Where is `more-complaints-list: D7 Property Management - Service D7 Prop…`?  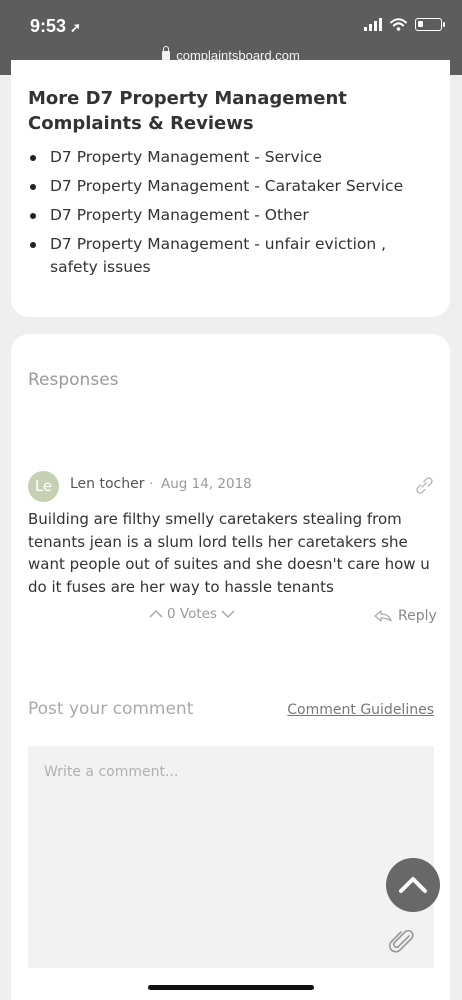
more-complaints-list: D7 Property Management - Service D7 Prop… is located at coordinates (233, 215).